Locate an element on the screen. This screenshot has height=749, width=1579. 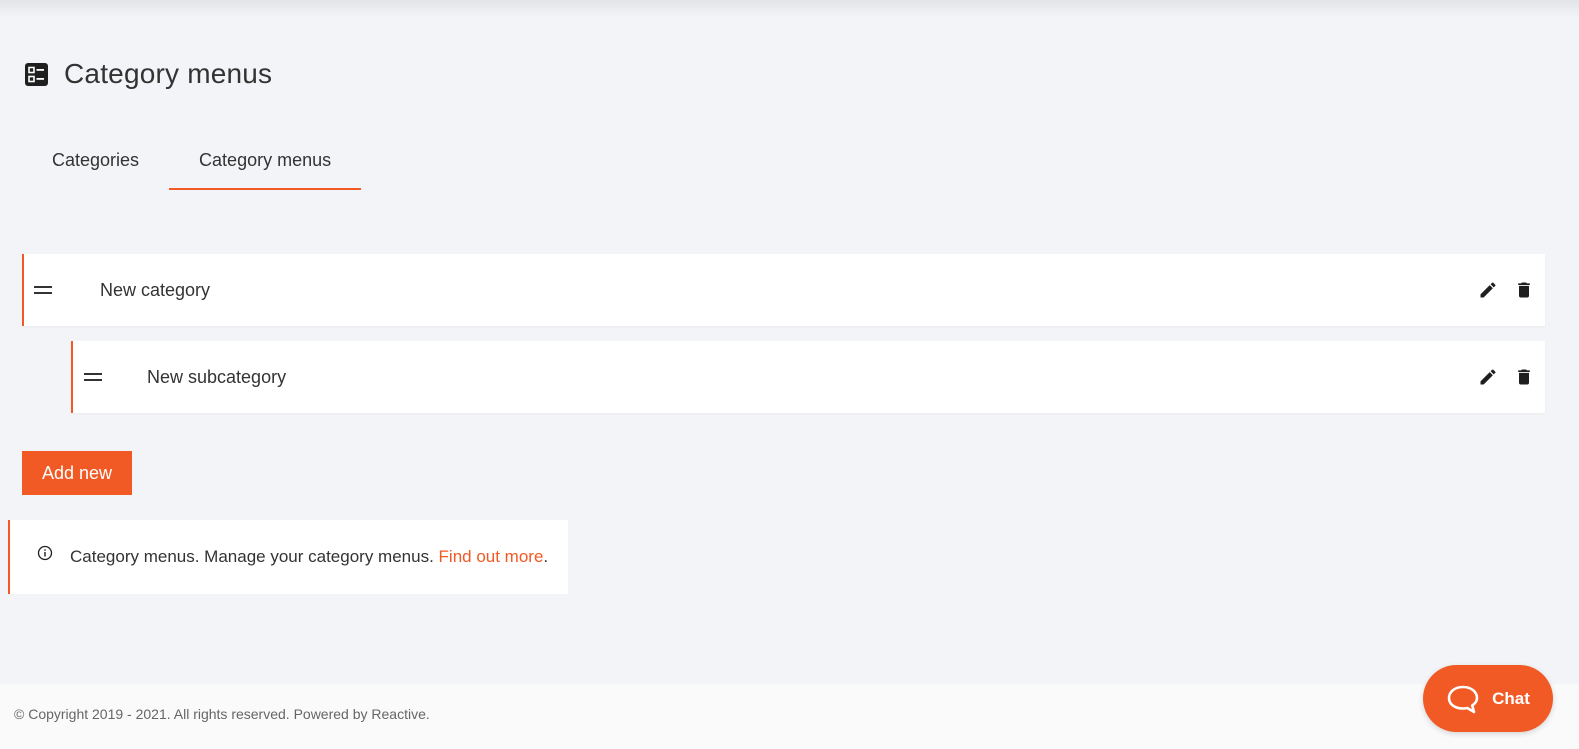
top-bar is located at coordinates (789, 9).